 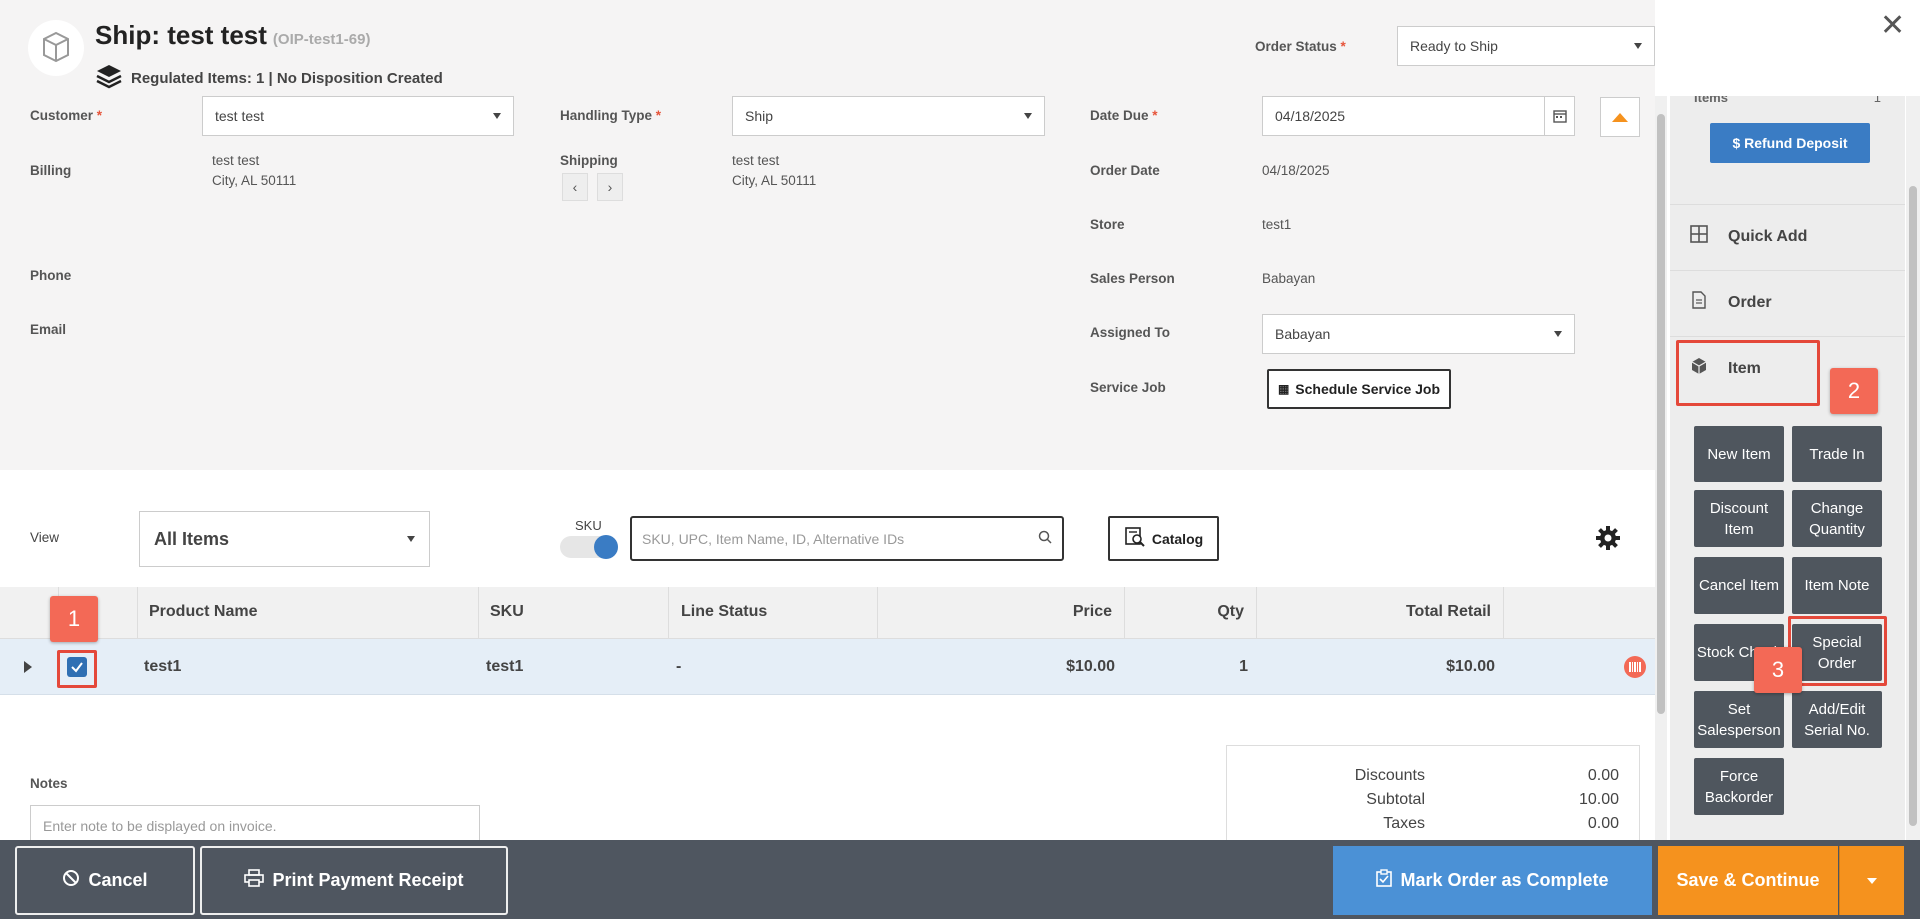 I want to click on toggle-knob, so click(x=606, y=547).